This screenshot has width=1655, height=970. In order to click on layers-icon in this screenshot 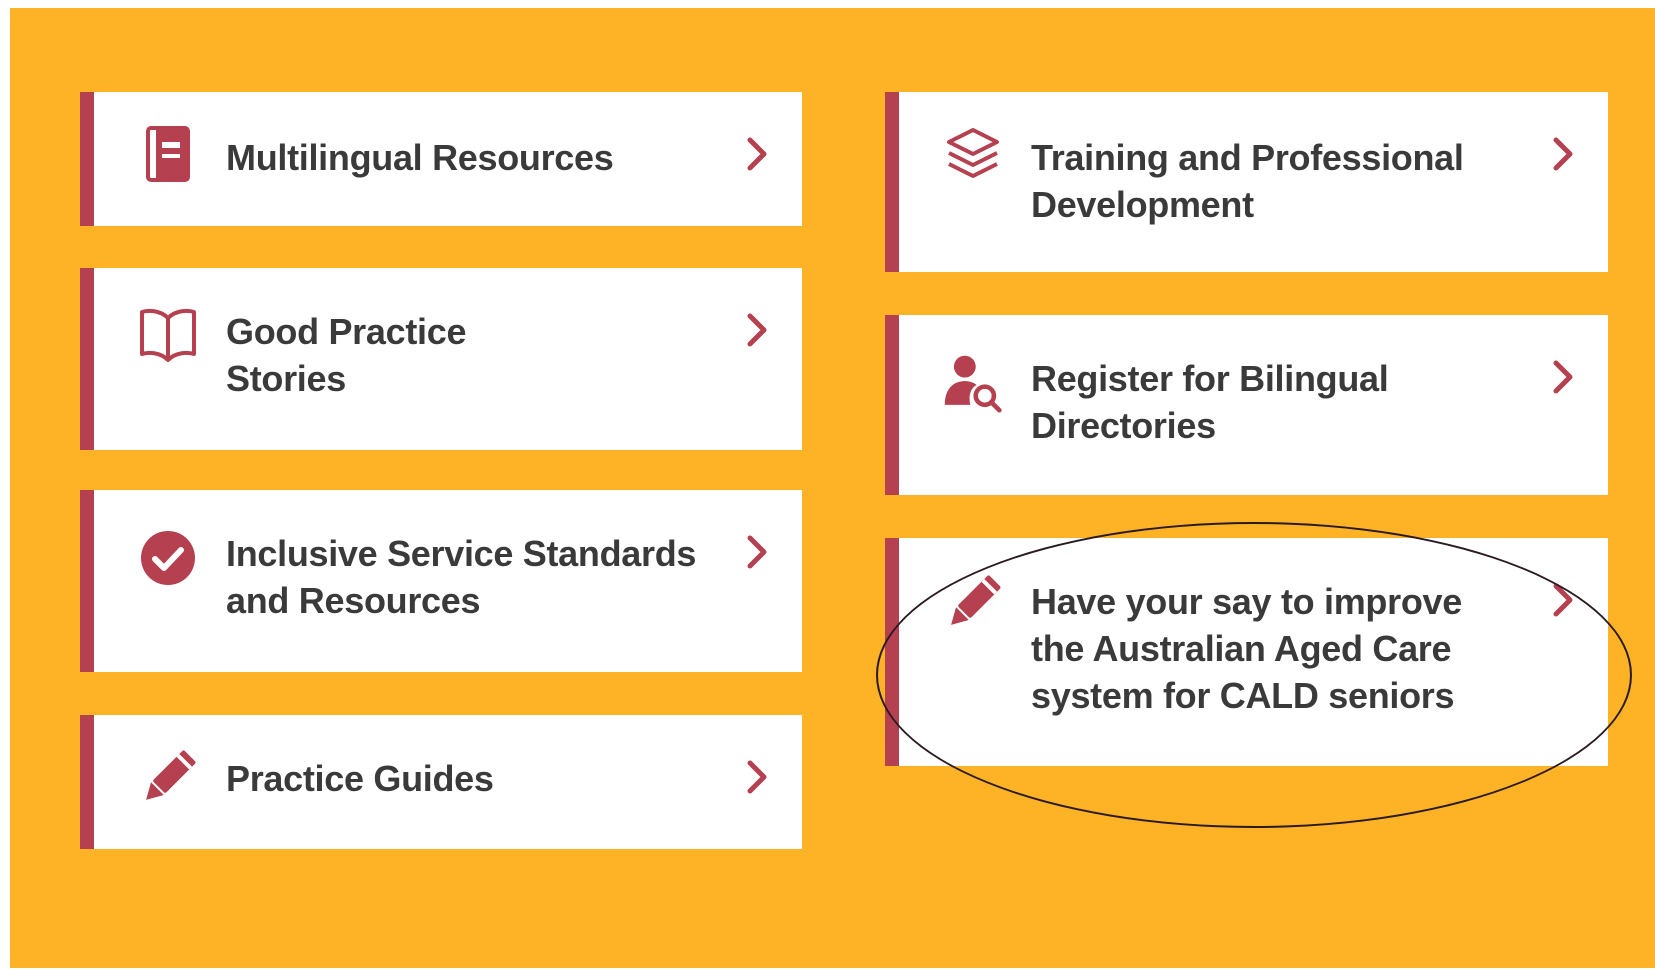, I will do `click(973, 156)`.